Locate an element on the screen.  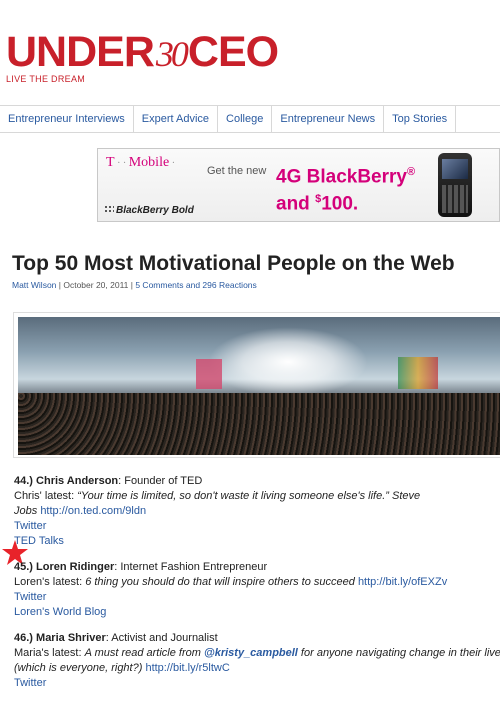
quote-link: http://bit.ly/ofEXZv is located at coordinates (402, 582).